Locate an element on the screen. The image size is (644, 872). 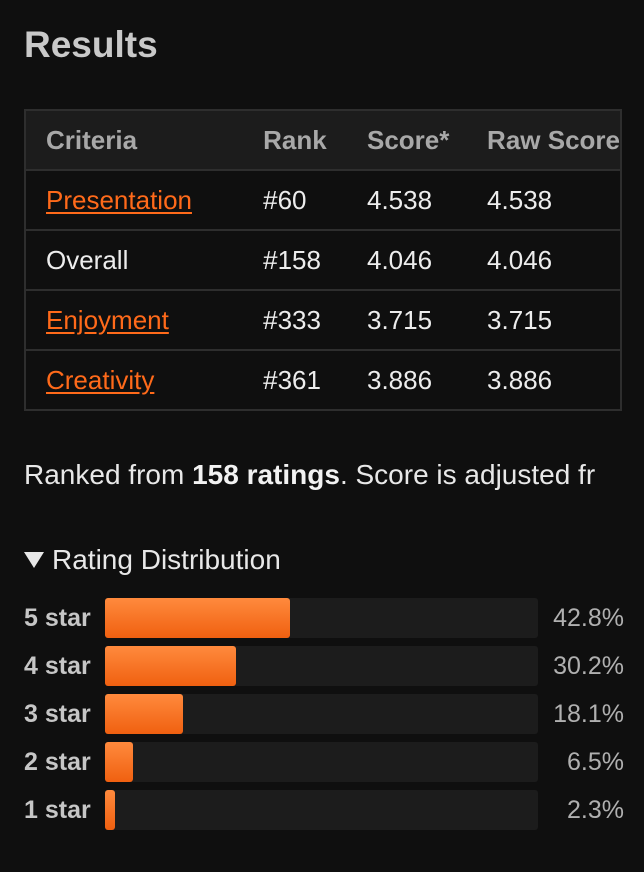
header-score: Score* is located at coordinates (407, 140).